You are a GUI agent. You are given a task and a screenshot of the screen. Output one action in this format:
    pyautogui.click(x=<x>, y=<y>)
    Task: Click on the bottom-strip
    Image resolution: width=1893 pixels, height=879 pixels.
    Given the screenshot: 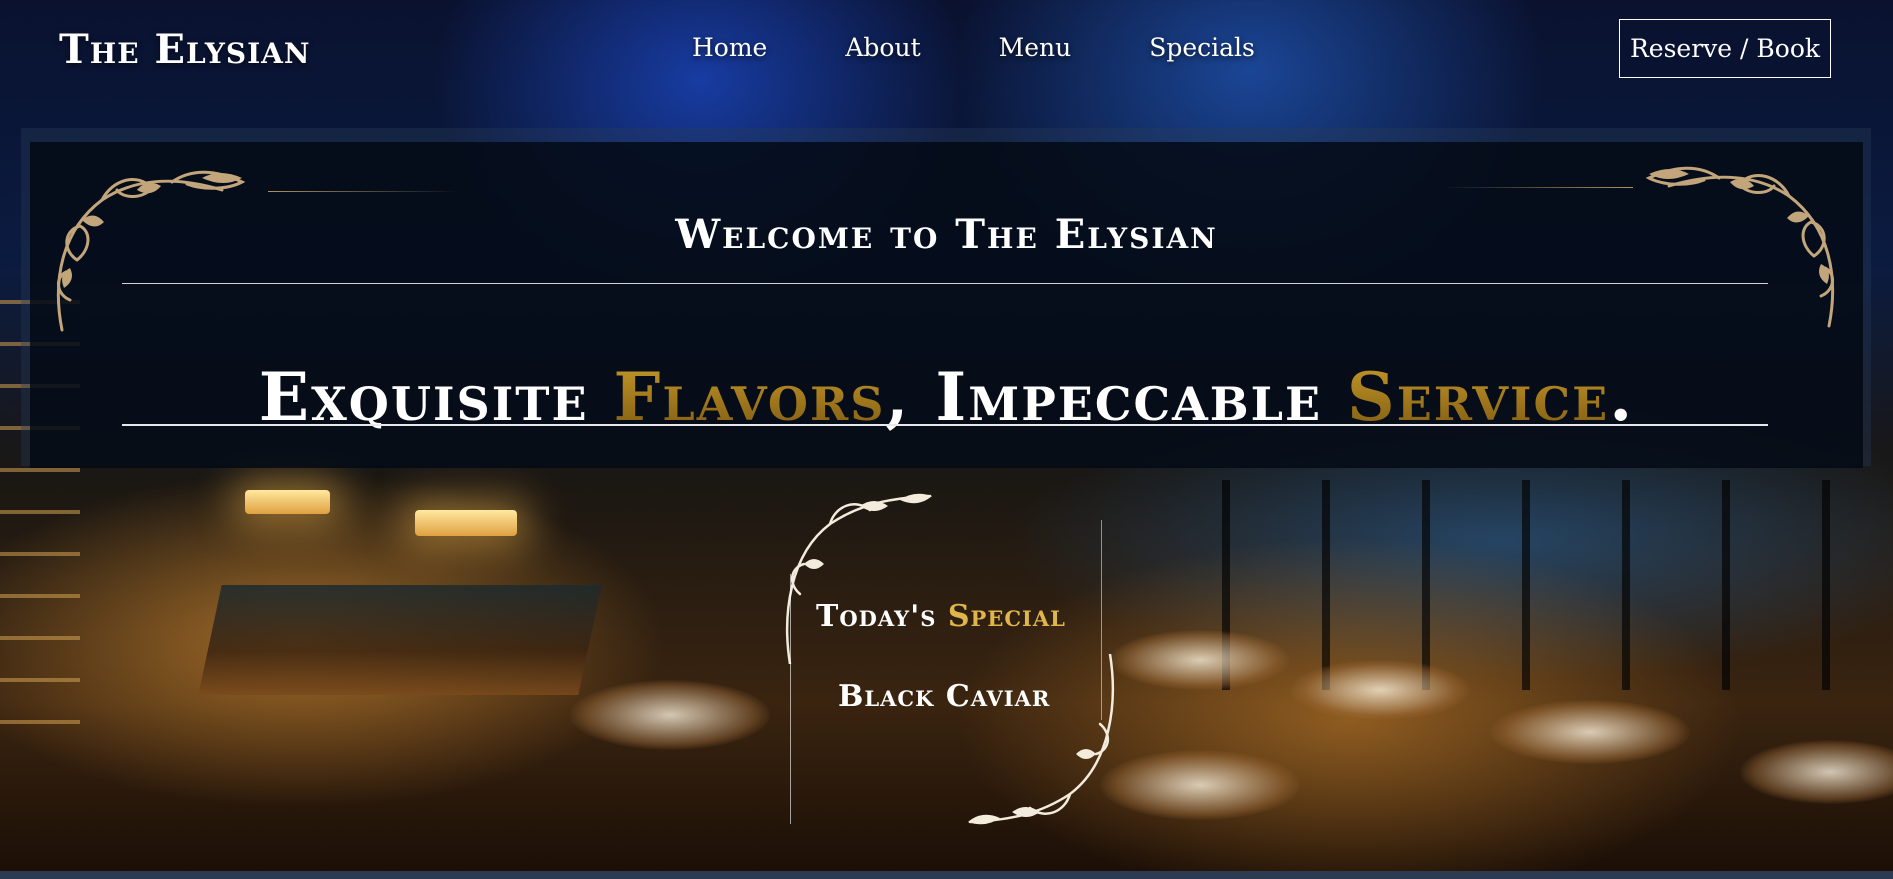 What is the action you would take?
    pyautogui.click(x=946, y=875)
    